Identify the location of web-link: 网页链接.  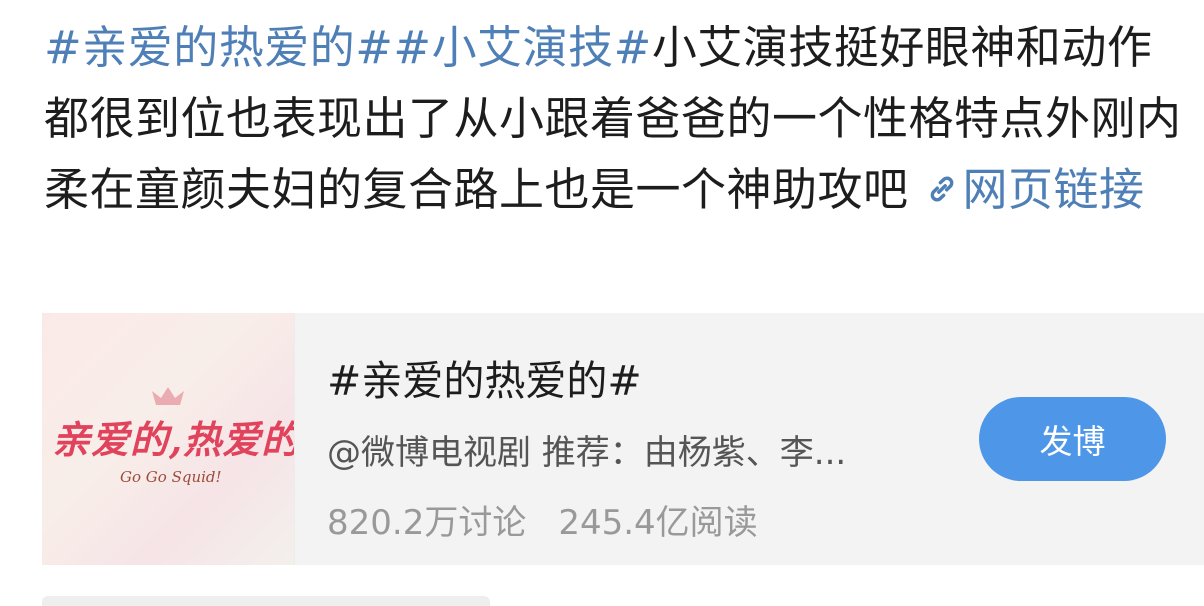
(1034, 189).